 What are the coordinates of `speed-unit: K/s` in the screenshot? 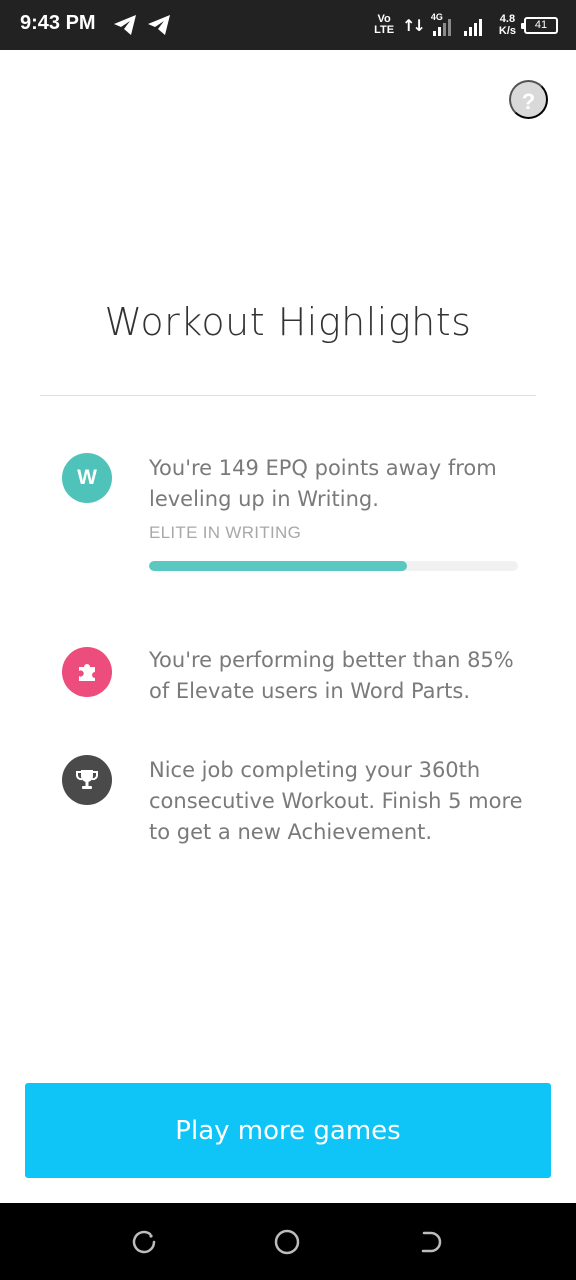 It's located at (507, 31).